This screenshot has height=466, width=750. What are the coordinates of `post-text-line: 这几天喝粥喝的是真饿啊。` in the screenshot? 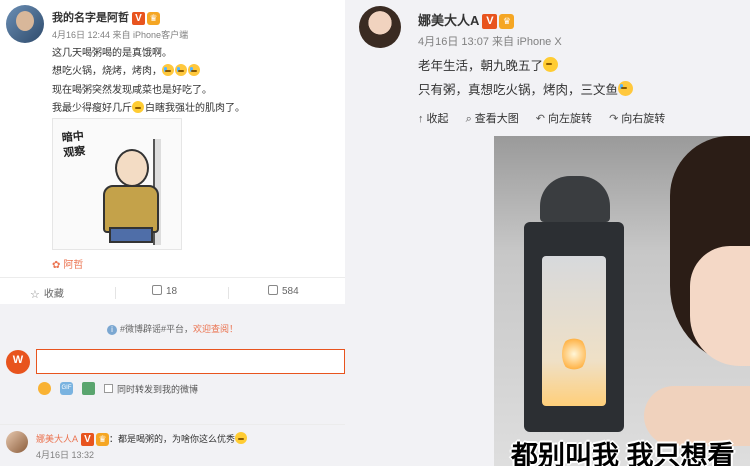 It's located at (112, 53).